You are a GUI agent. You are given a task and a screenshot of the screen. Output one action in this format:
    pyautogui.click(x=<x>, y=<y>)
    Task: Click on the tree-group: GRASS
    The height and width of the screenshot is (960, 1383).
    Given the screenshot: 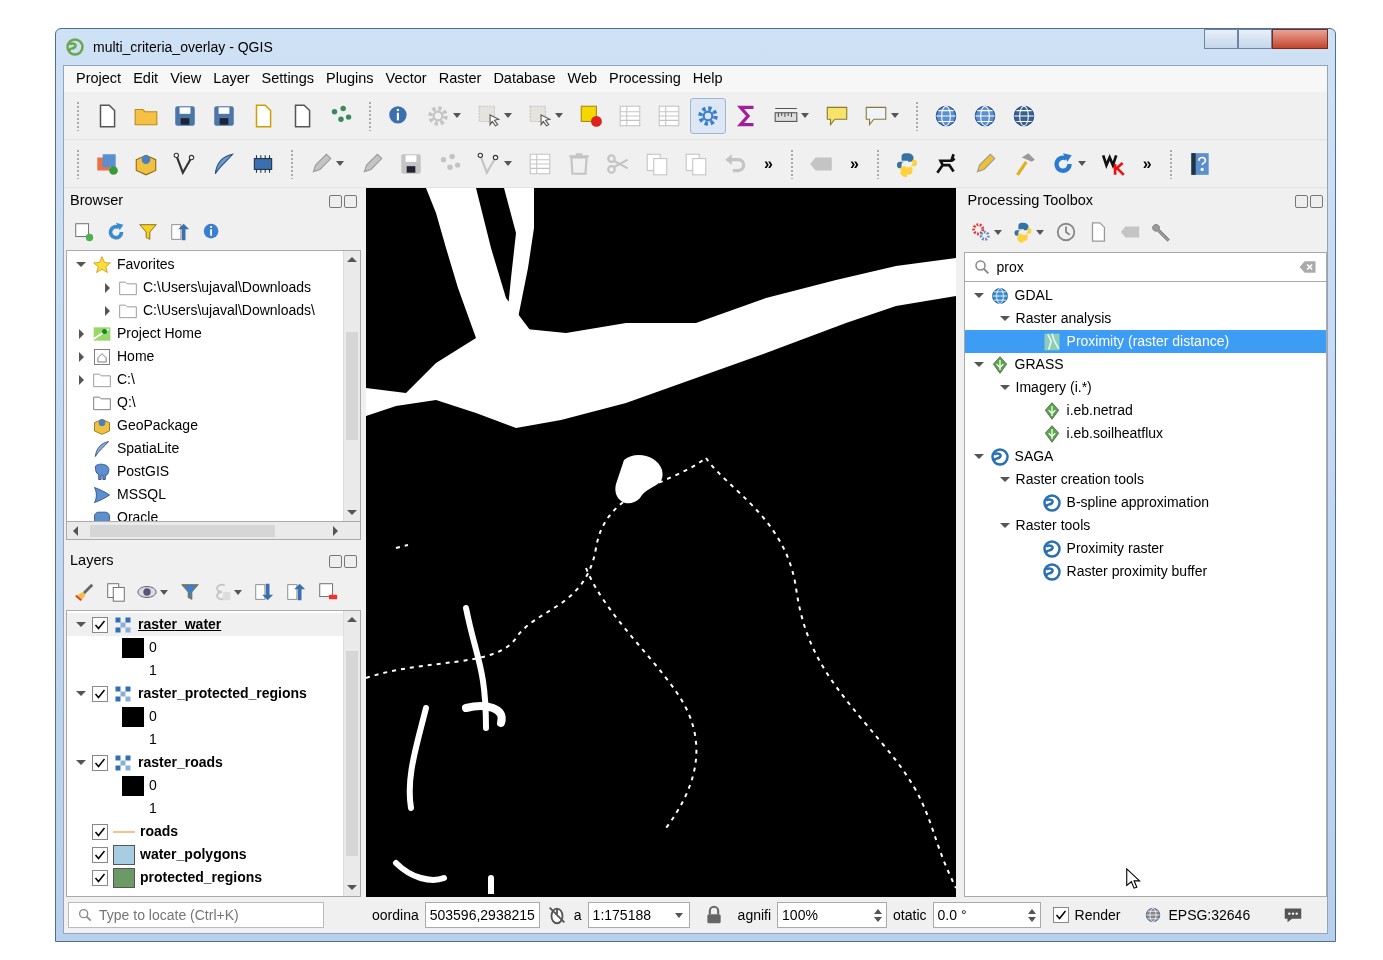 What is the action you would take?
    pyautogui.click(x=1039, y=364)
    